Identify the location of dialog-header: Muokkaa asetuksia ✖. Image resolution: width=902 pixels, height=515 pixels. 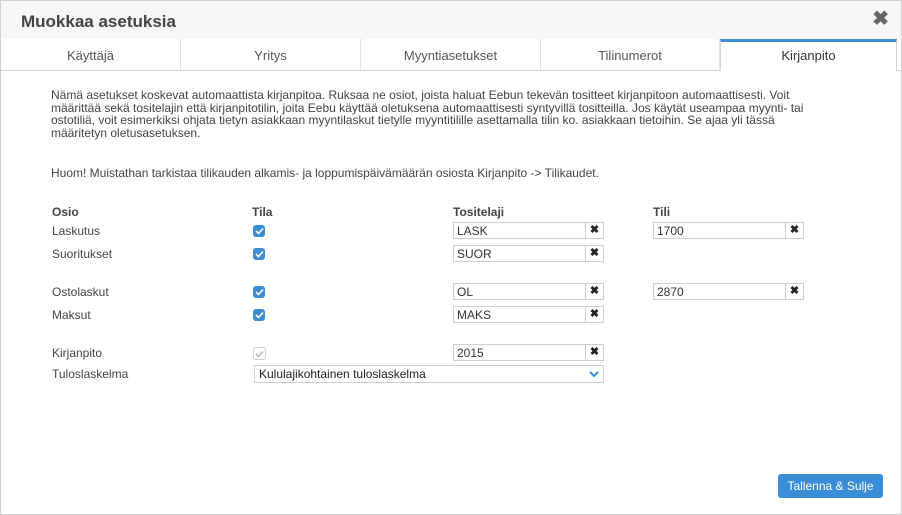
(451, 20).